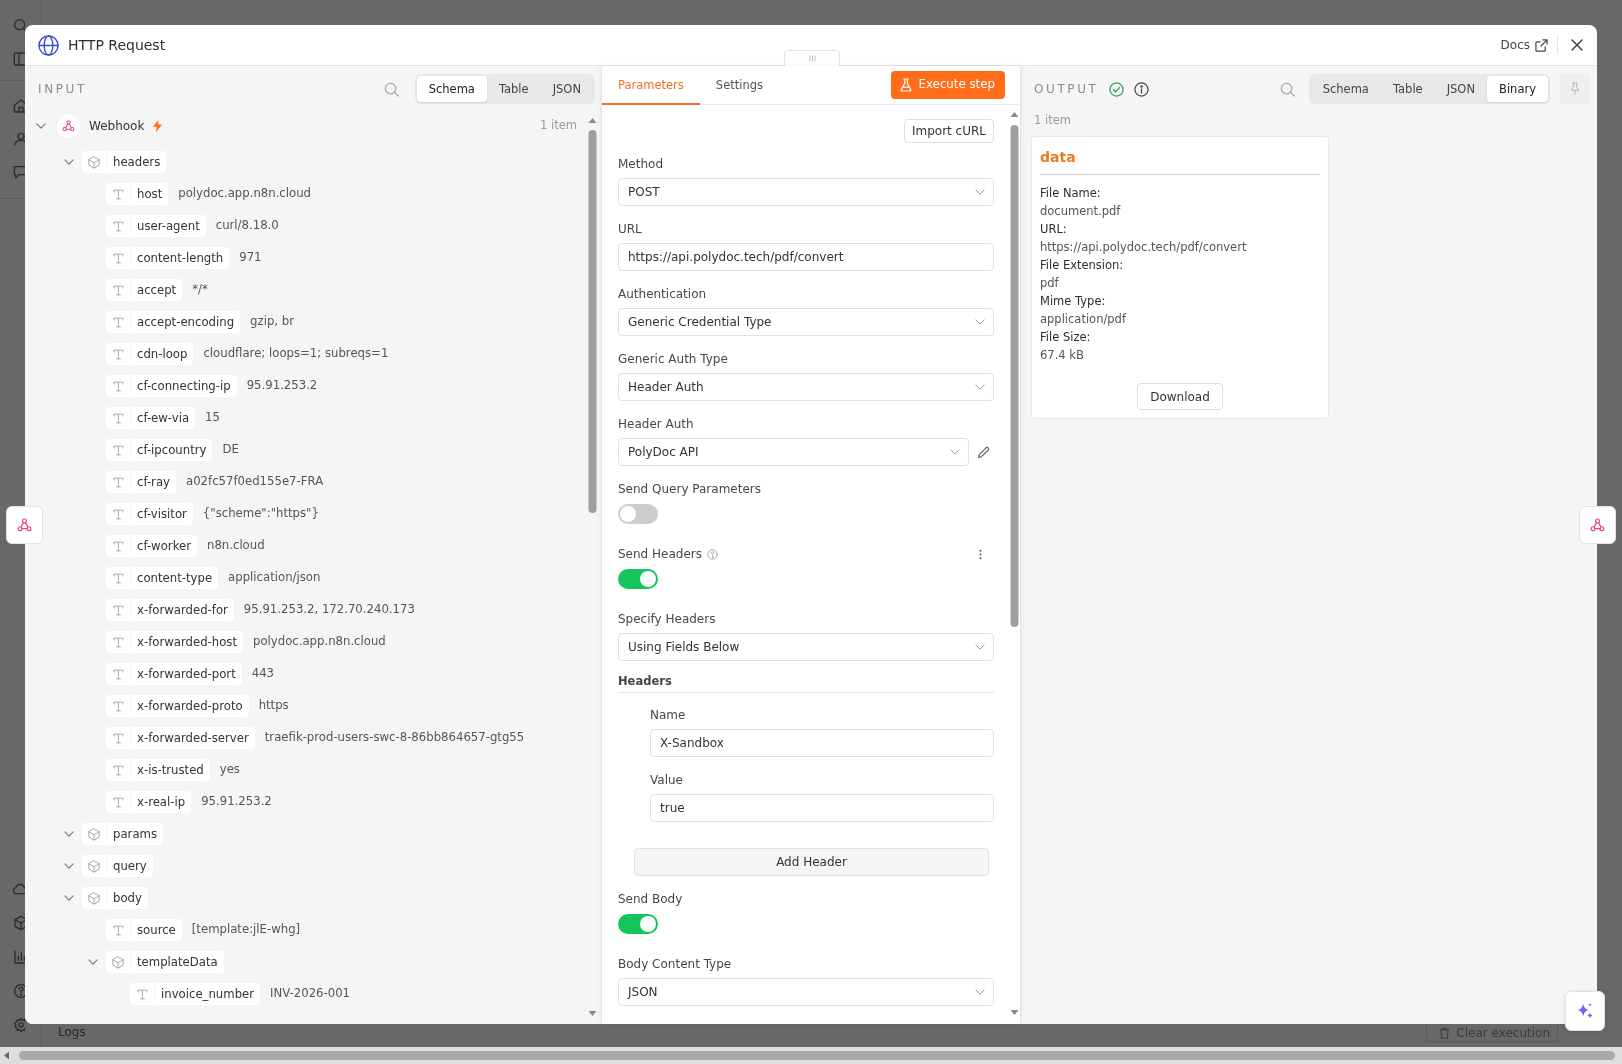 The width and height of the screenshot is (1622, 1064). I want to click on field-label: Specify Headers, so click(667, 619).